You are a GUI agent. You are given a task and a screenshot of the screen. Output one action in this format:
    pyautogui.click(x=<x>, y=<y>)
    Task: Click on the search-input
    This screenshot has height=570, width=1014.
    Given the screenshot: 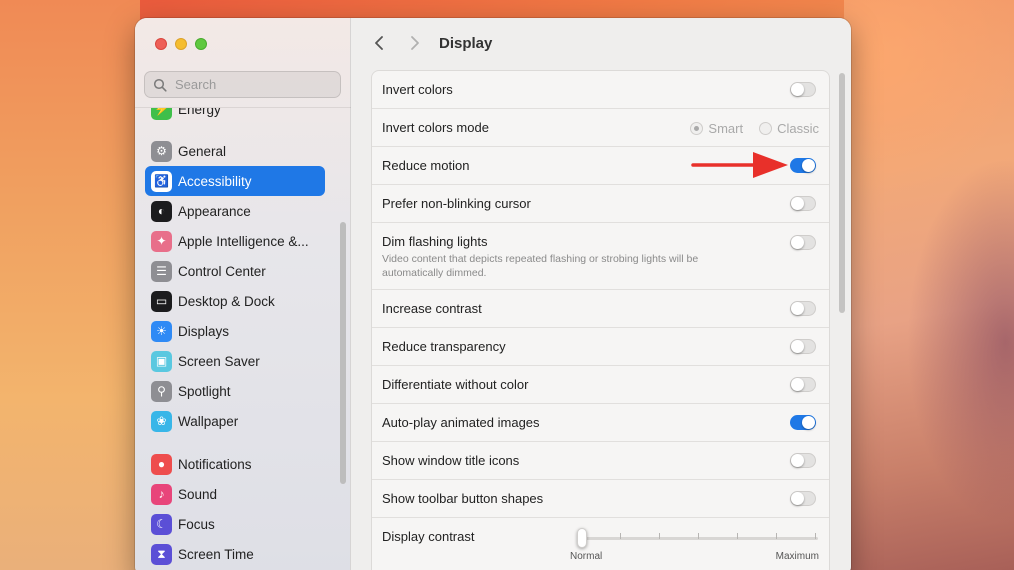 What is the action you would take?
    pyautogui.click(x=255, y=84)
    